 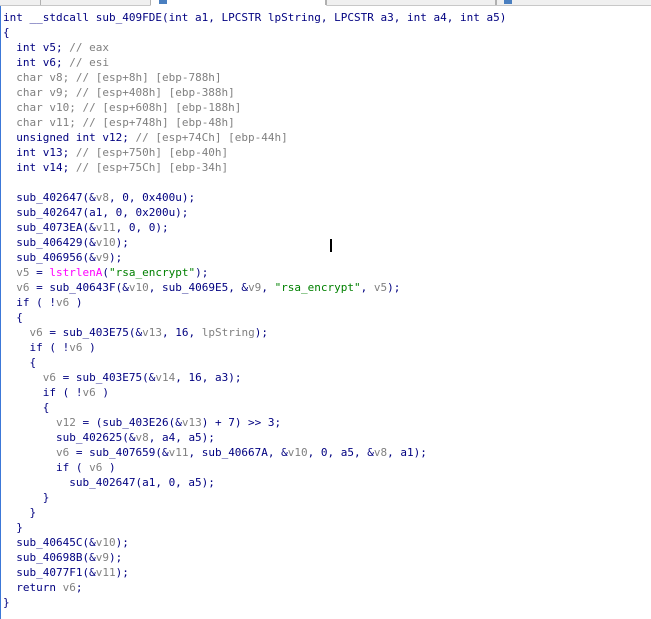 What do you see at coordinates (380, 287) in the screenshot?
I see `code-token: v5` at bounding box center [380, 287].